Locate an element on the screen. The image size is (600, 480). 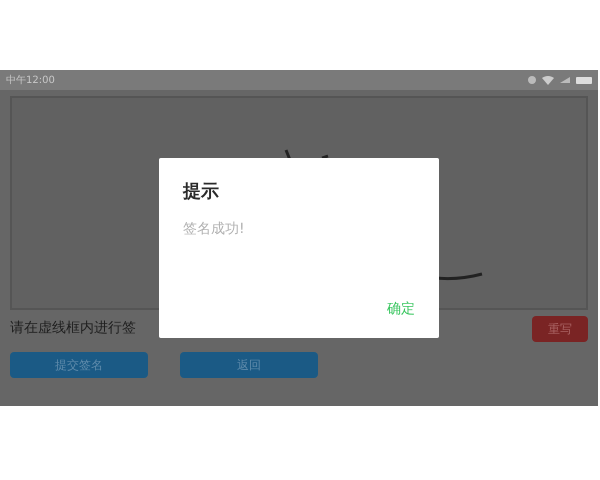
status-time: 中午12:00 is located at coordinates (30, 81).